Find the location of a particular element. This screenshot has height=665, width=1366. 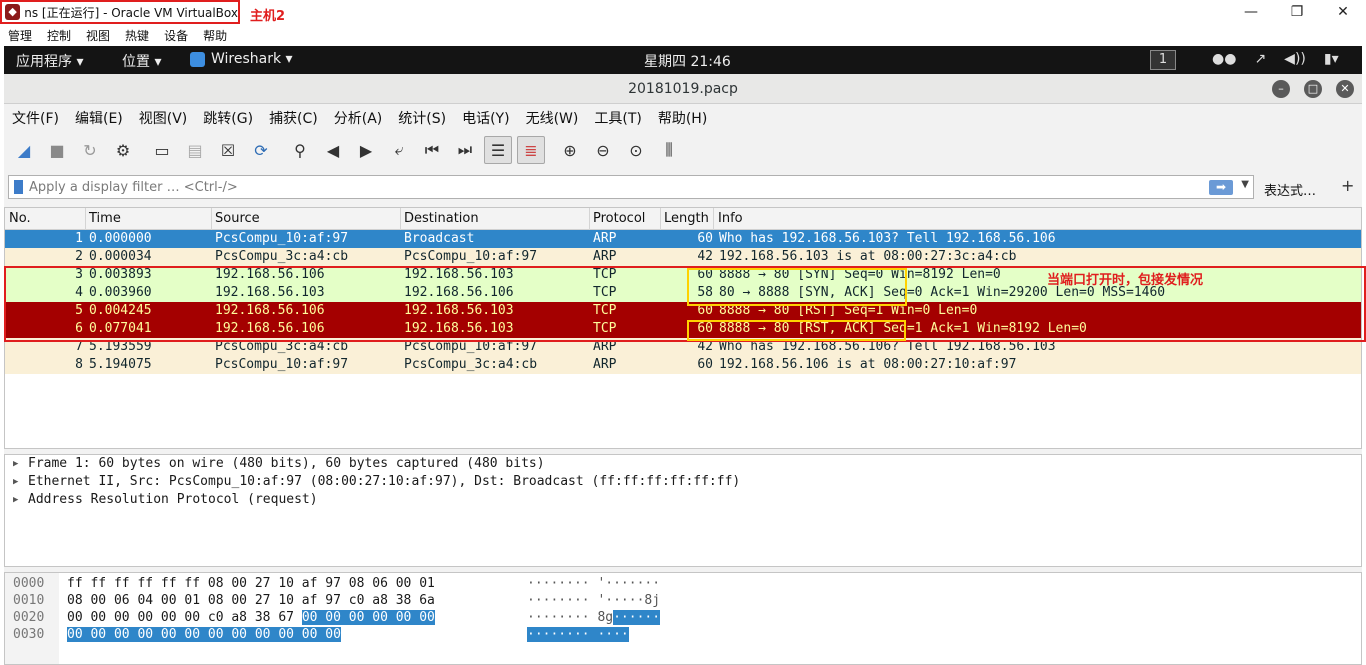

ws-close-icon: ✕ is located at coordinates (1345, 89).